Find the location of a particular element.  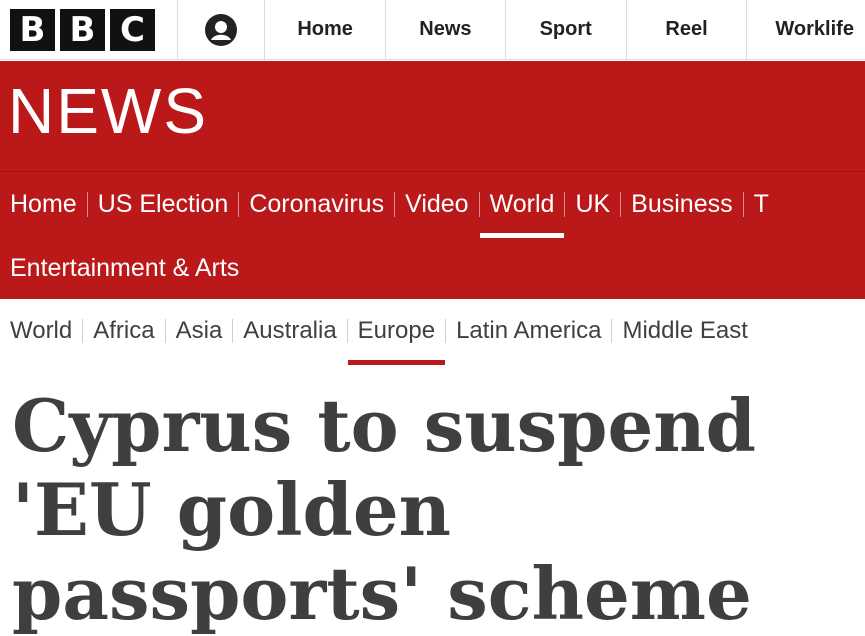

top-nav-worklife: Worklife is located at coordinates (806, 29).